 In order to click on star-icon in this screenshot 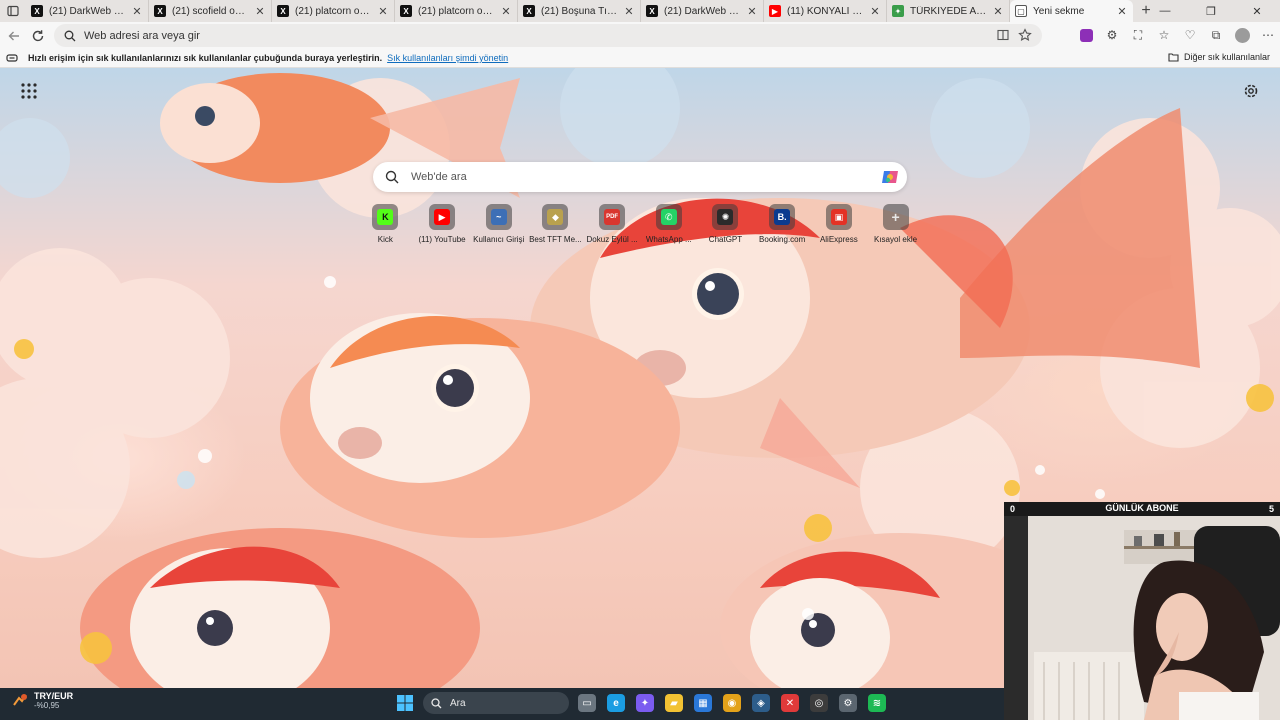, I will do `click(1025, 35)`.